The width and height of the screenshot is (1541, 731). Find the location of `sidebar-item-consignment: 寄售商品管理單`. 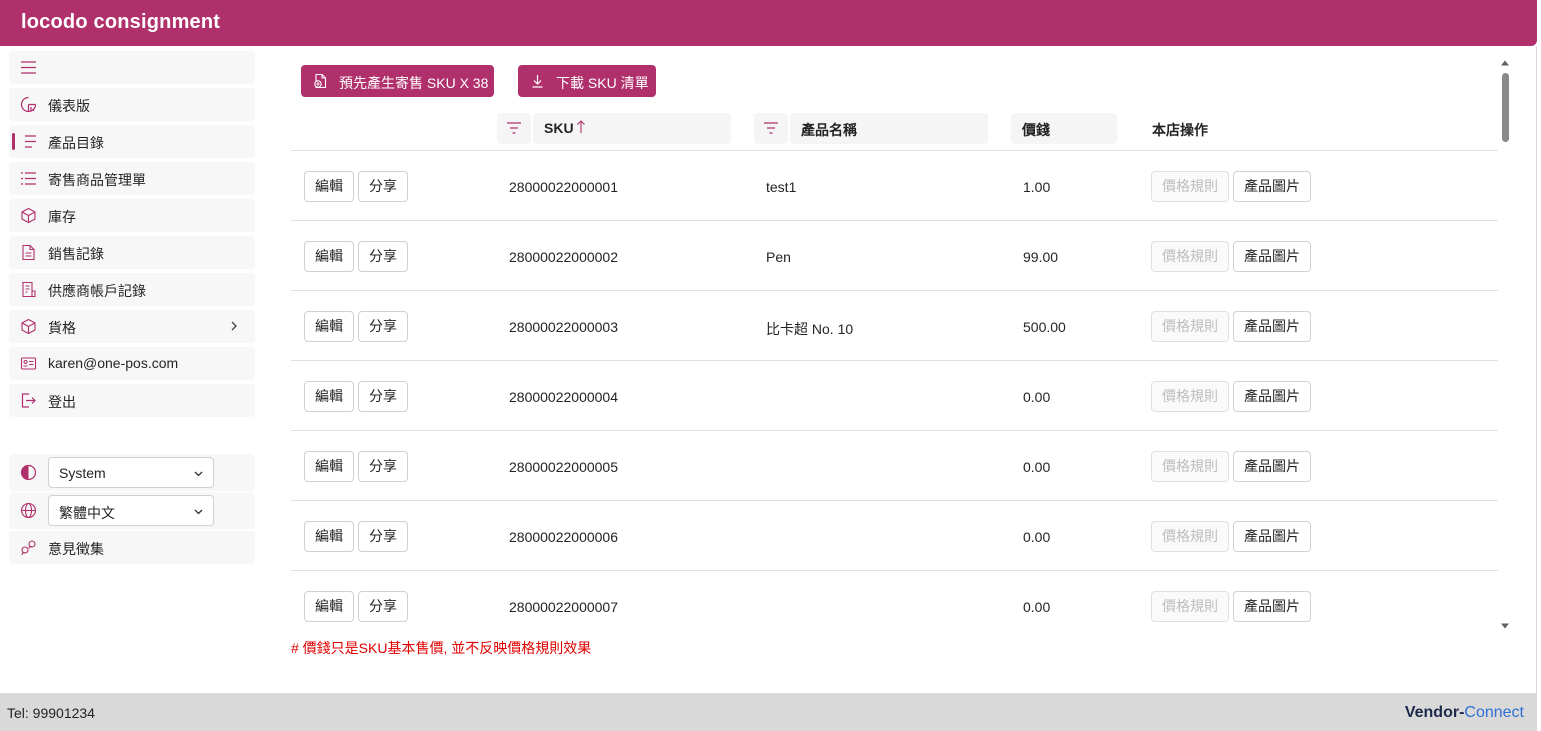

sidebar-item-consignment: 寄售商品管理單 is located at coordinates (132, 178).